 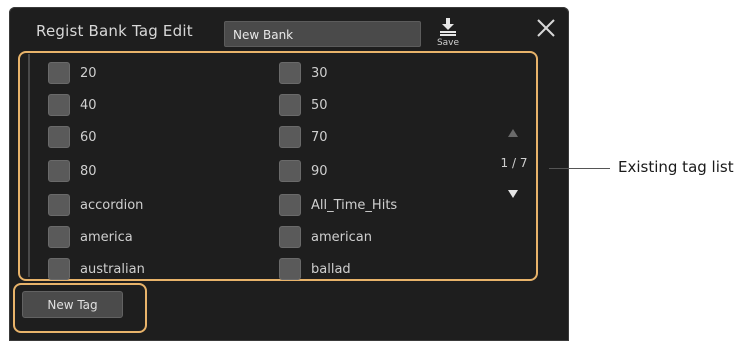 I want to click on tag-item: All_Time_Hits, so click(x=338, y=205).